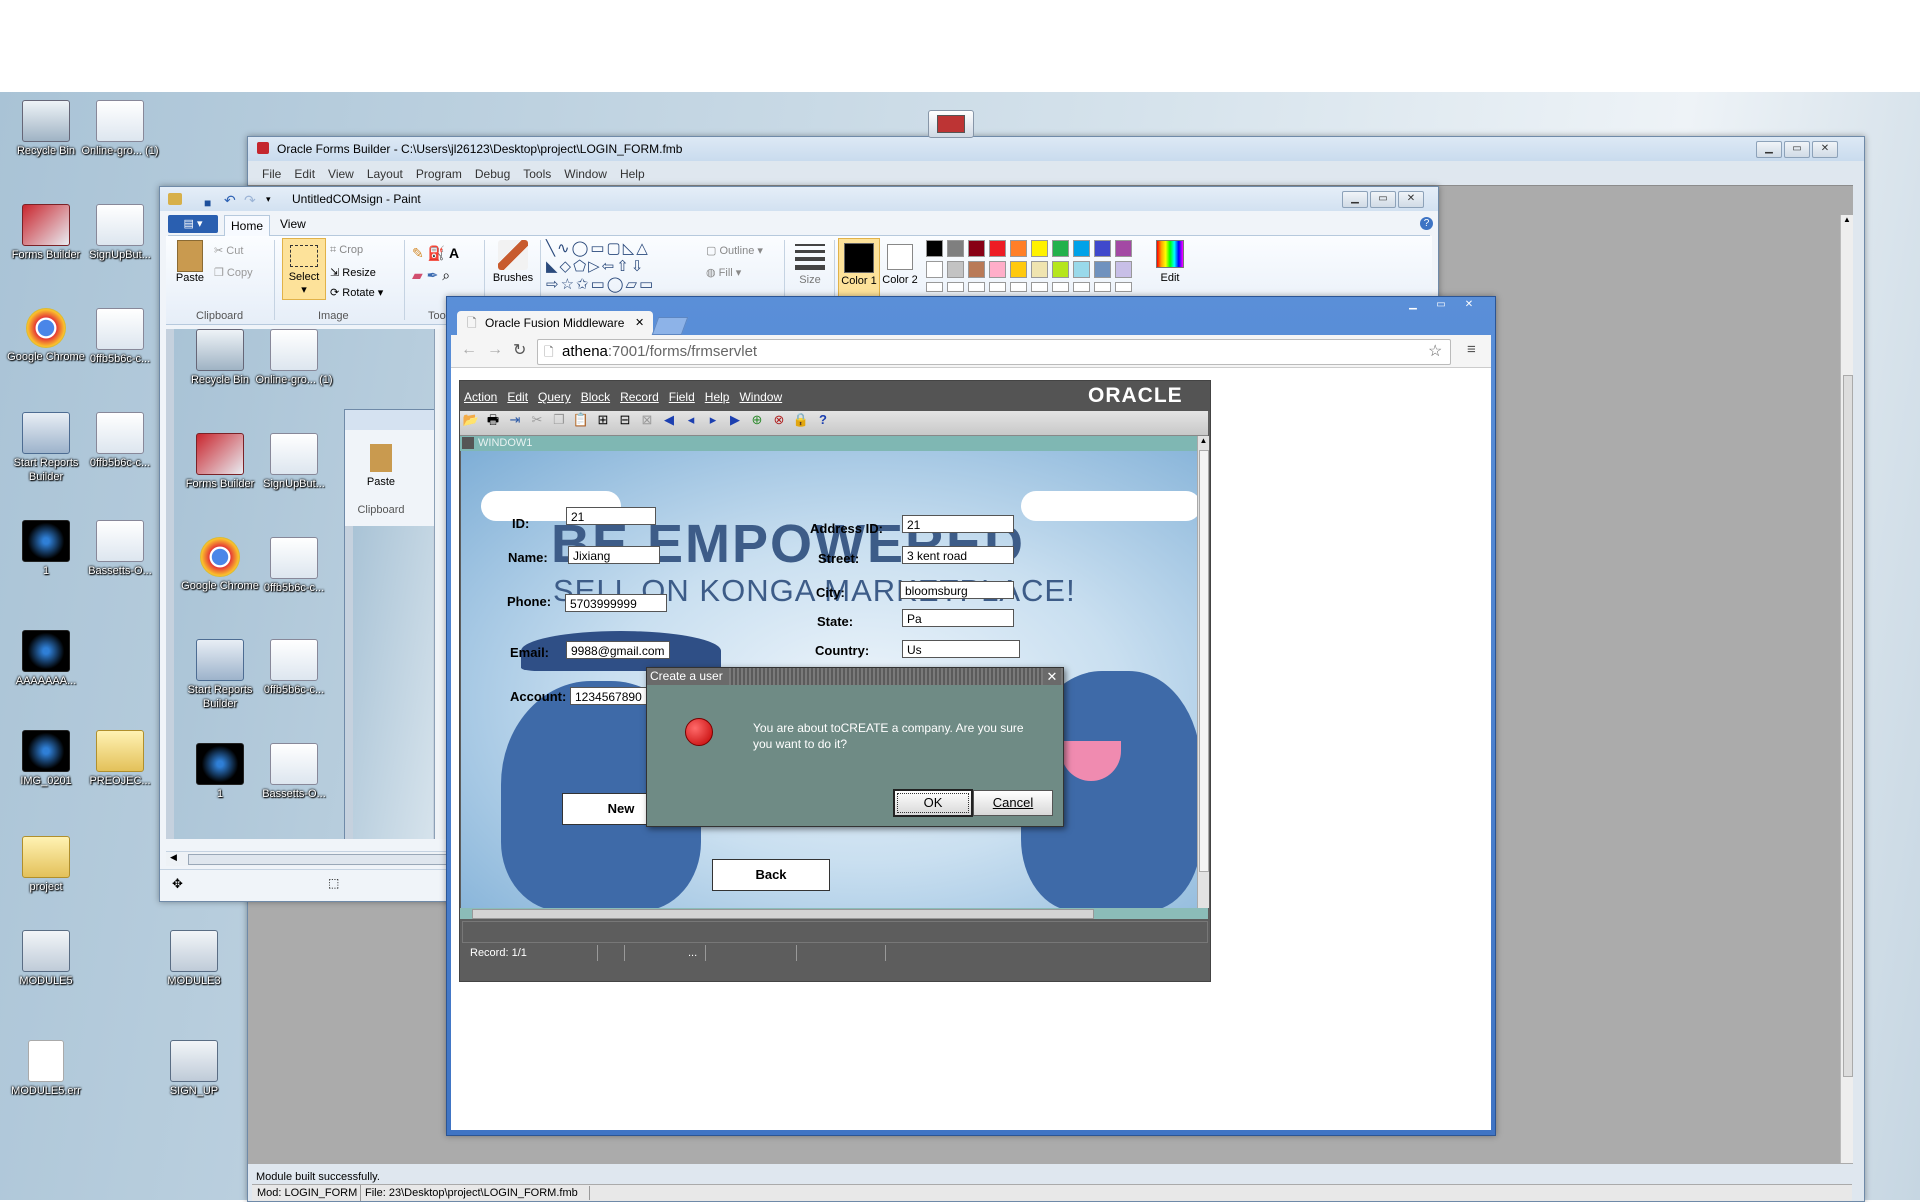  Describe the element at coordinates (734, 250) in the screenshot. I see `outline-button: ▢ Outline ▾` at that location.